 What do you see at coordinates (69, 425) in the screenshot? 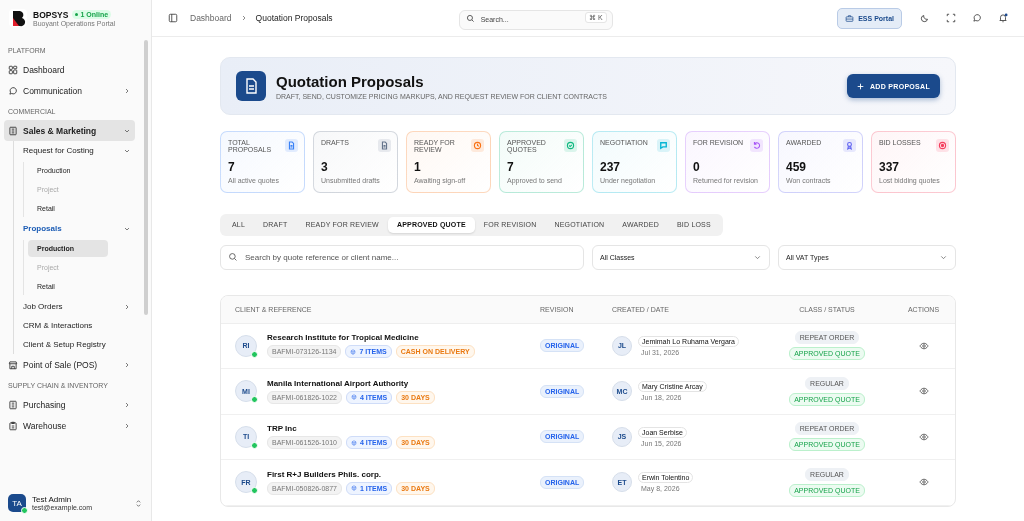
I see `sidebar-item: Warehouse` at bounding box center [69, 425].